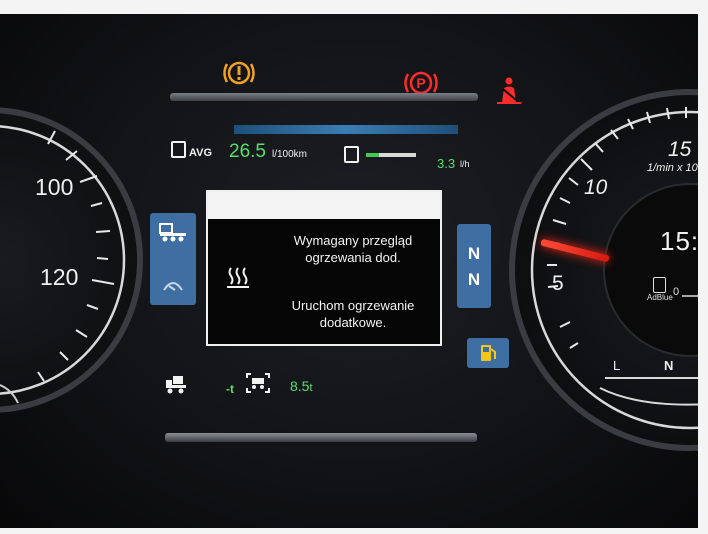  I want to click on adblue-label: AdBlue, so click(660, 297).